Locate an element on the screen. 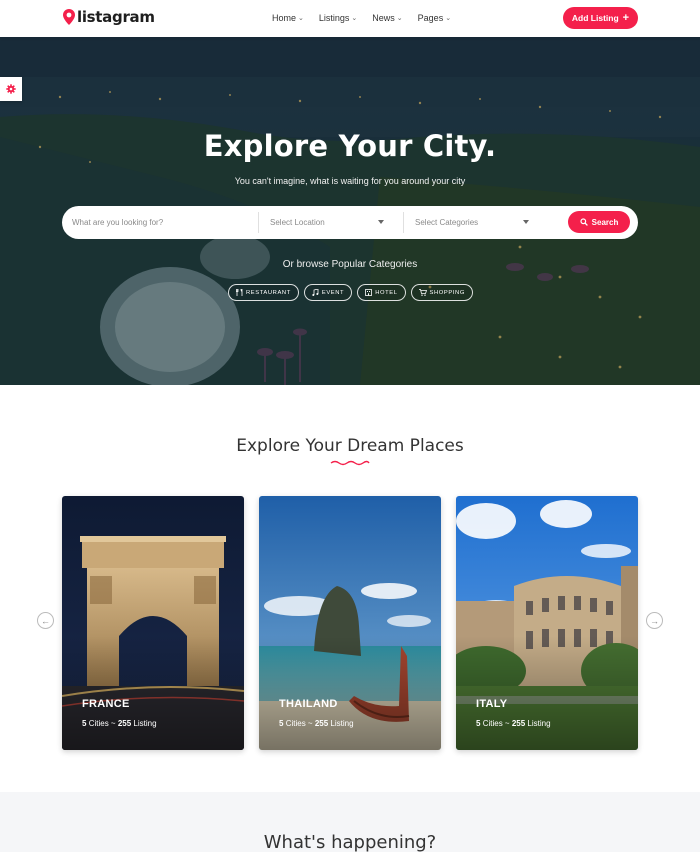  search-icon is located at coordinates (584, 222).